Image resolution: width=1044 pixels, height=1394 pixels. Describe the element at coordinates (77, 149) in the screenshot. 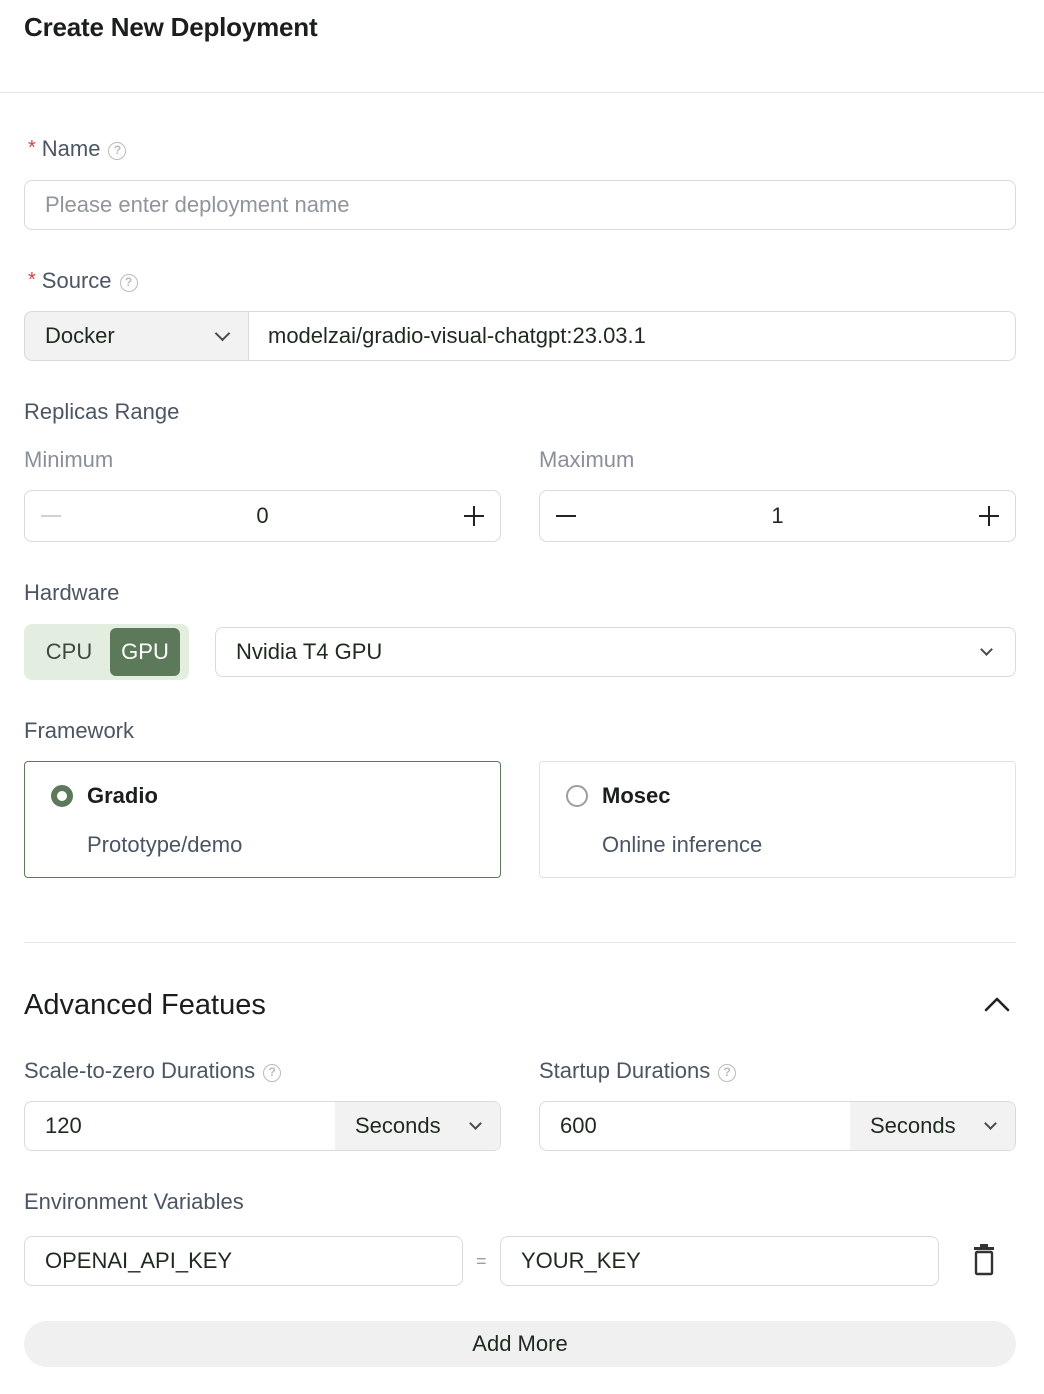

I see `name-label: * Name?` at that location.